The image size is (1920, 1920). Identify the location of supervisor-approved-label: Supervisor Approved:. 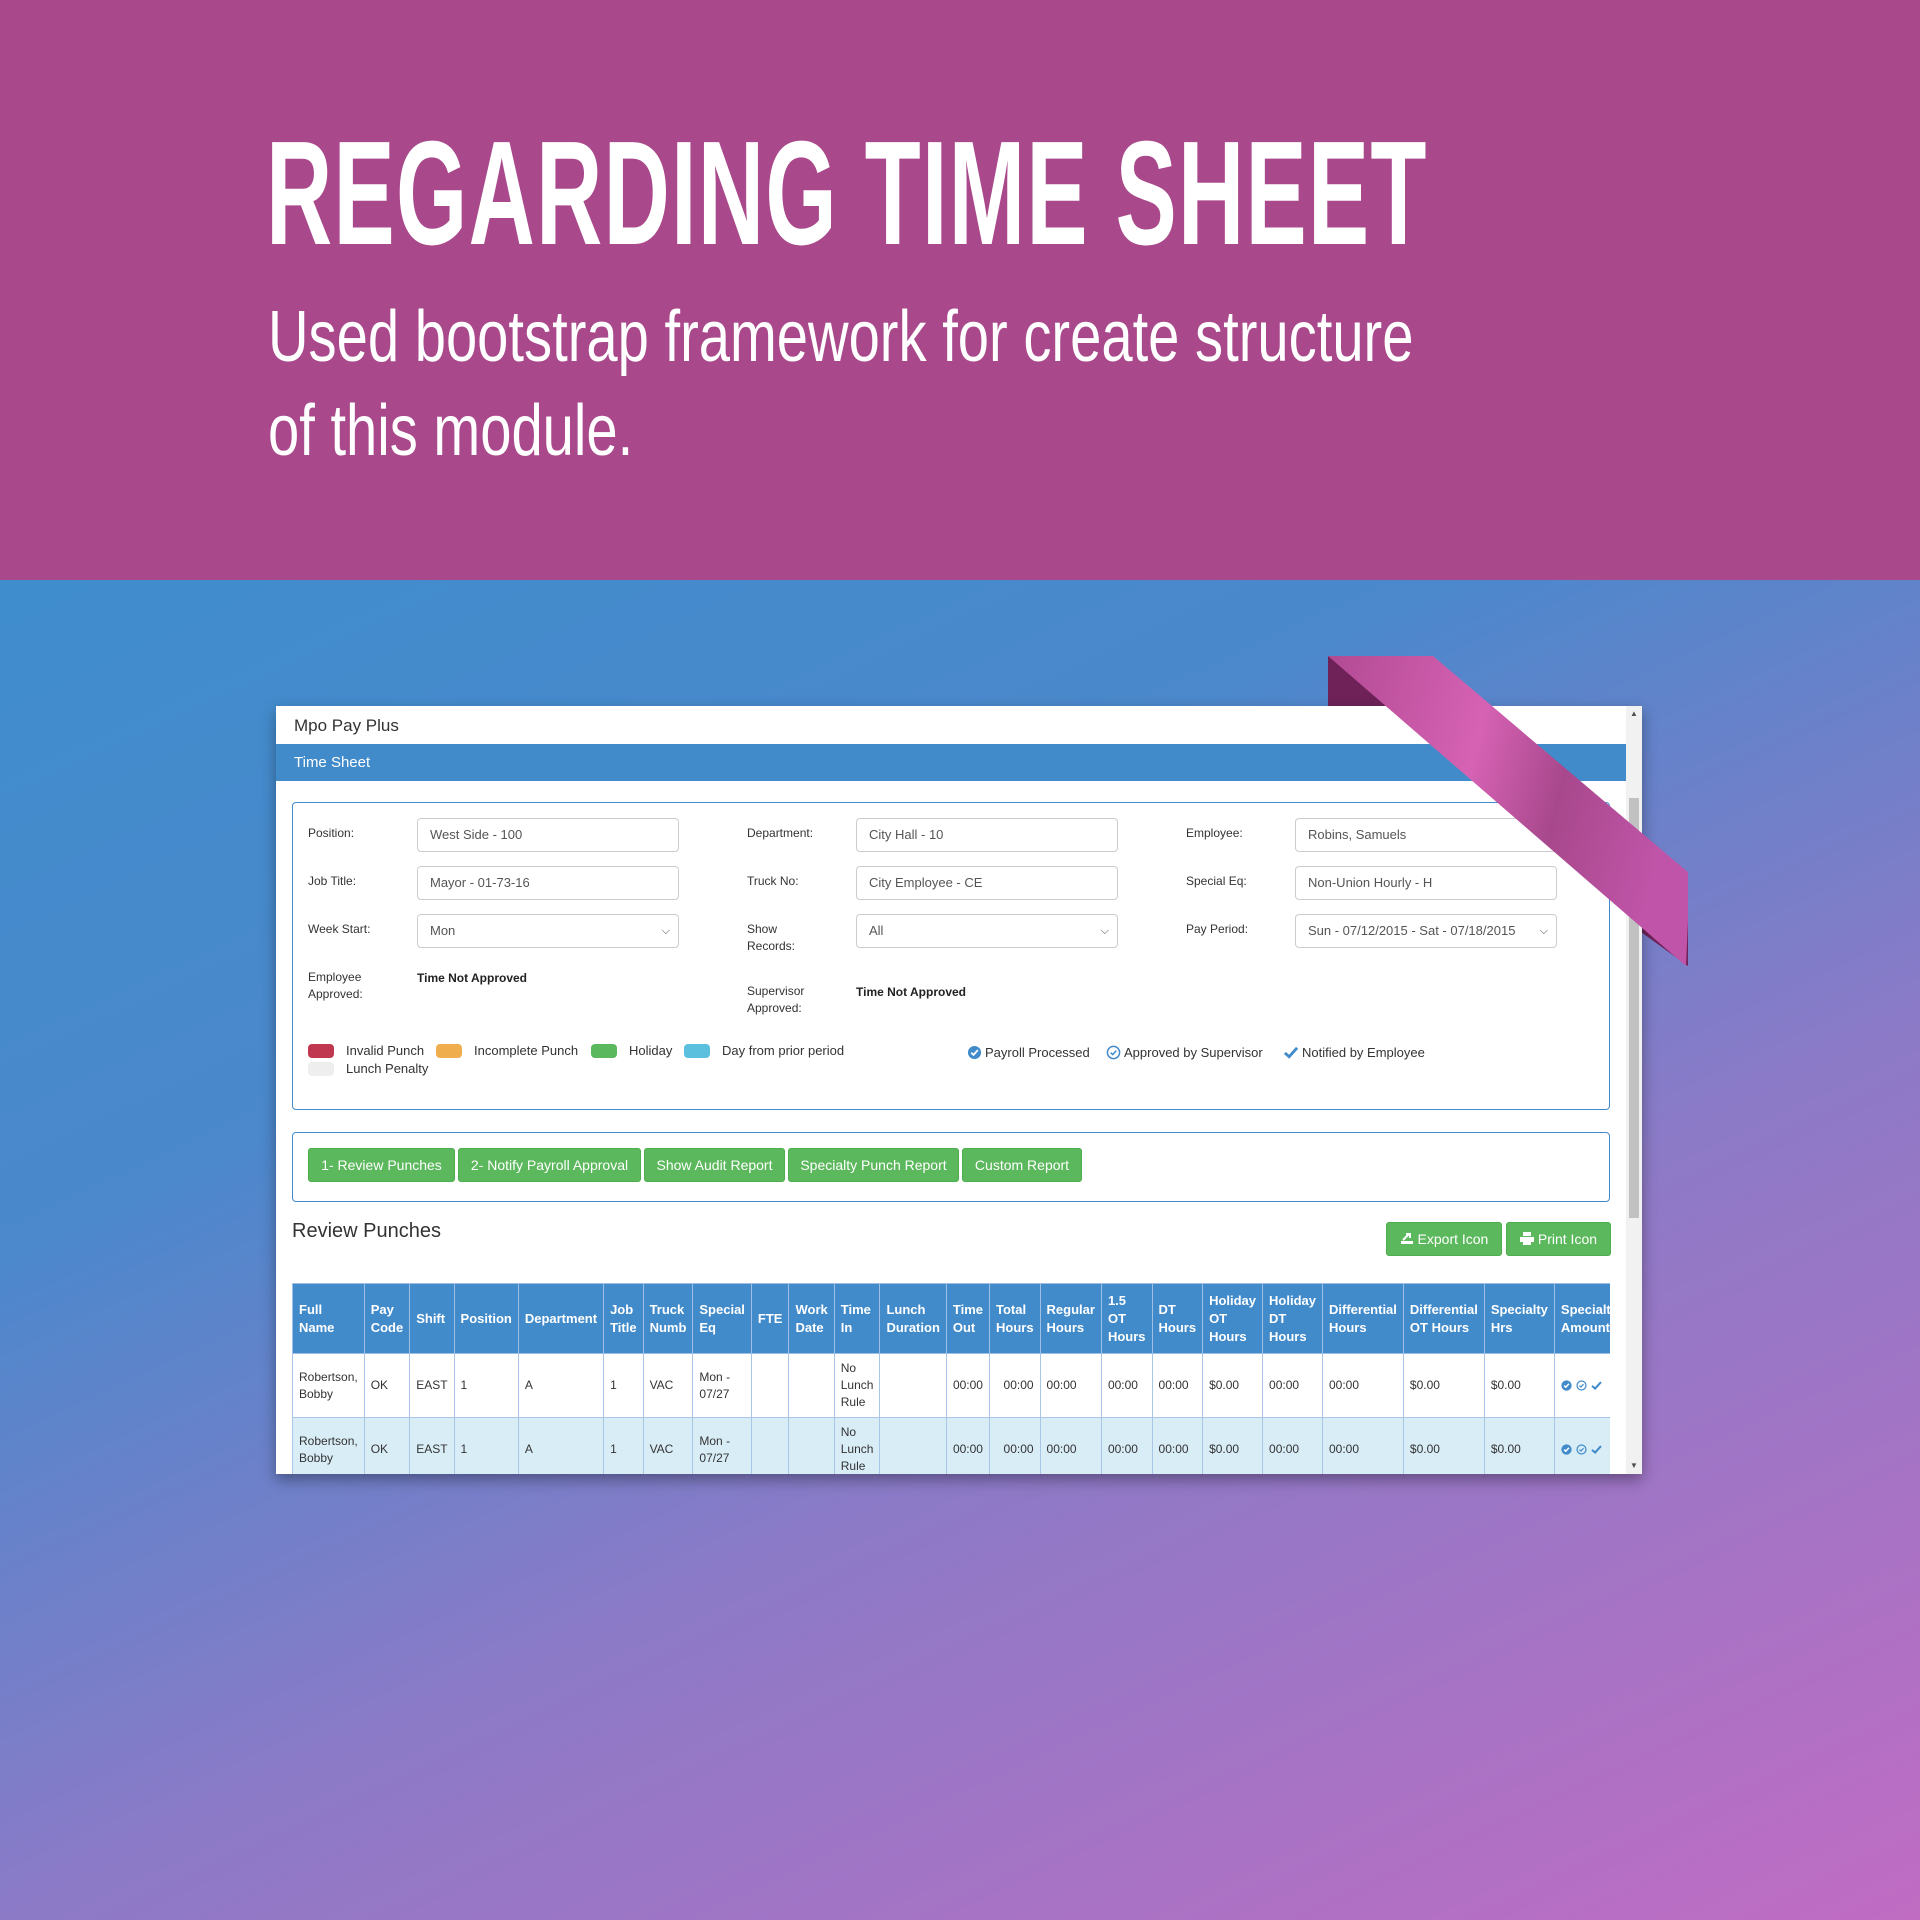
(775, 1000).